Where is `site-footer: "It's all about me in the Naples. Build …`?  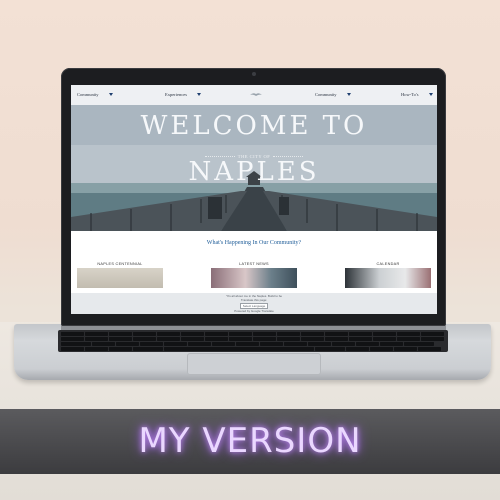 site-footer: "It's all about me in the Naples. Build … is located at coordinates (254, 303).